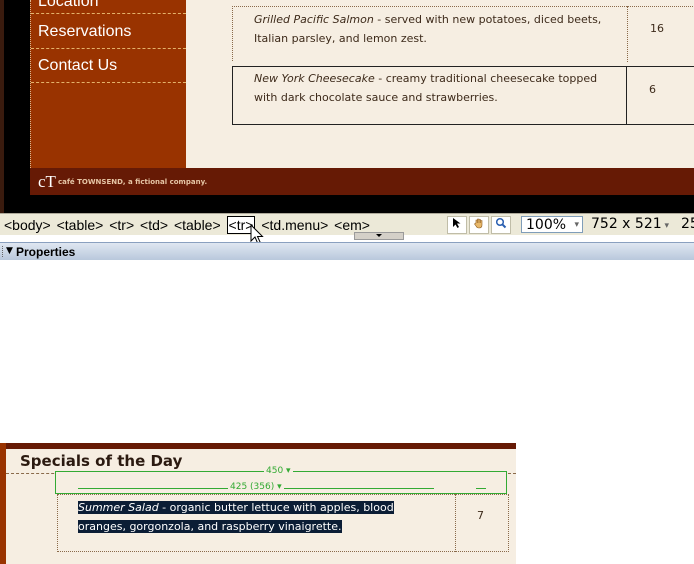 Image resolution: width=694 pixels, height=564 pixels. Describe the element at coordinates (347, 251) in the screenshot. I see `properties-panel-header: ▼ Properties` at that location.